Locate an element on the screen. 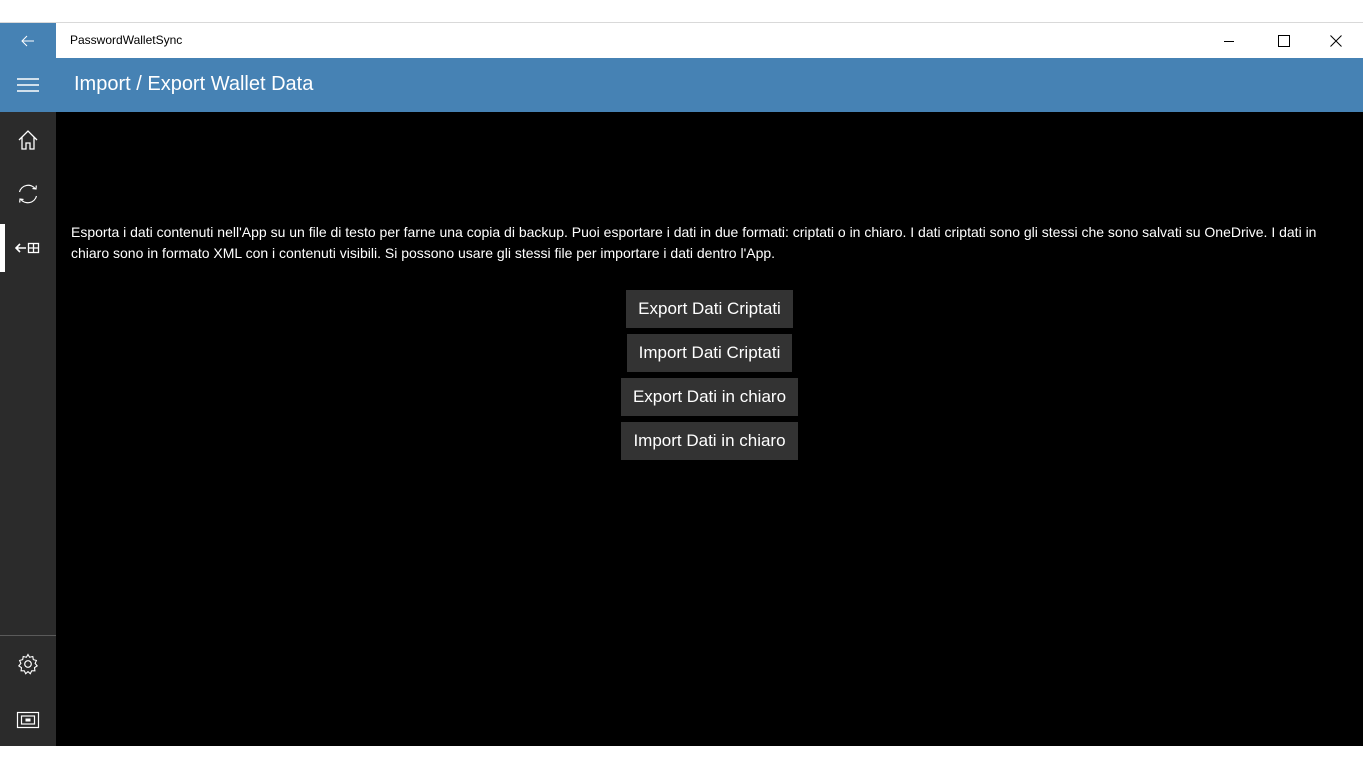 The height and width of the screenshot is (768, 1366). app-title: PasswordWalletSync is located at coordinates (126, 40).